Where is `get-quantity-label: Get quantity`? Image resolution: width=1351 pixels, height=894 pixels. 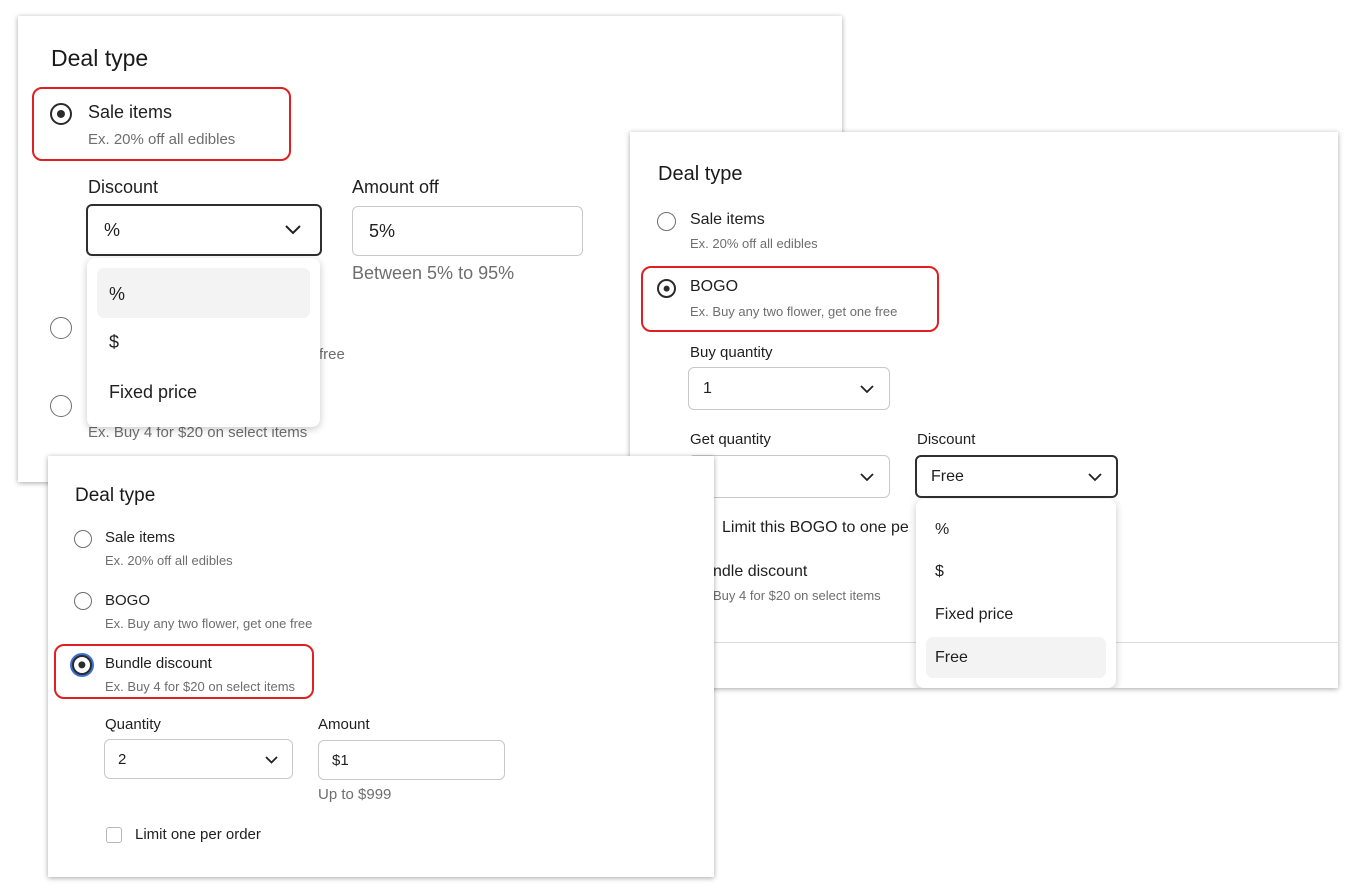
get-quantity-label: Get quantity is located at coordinates (730, 439).